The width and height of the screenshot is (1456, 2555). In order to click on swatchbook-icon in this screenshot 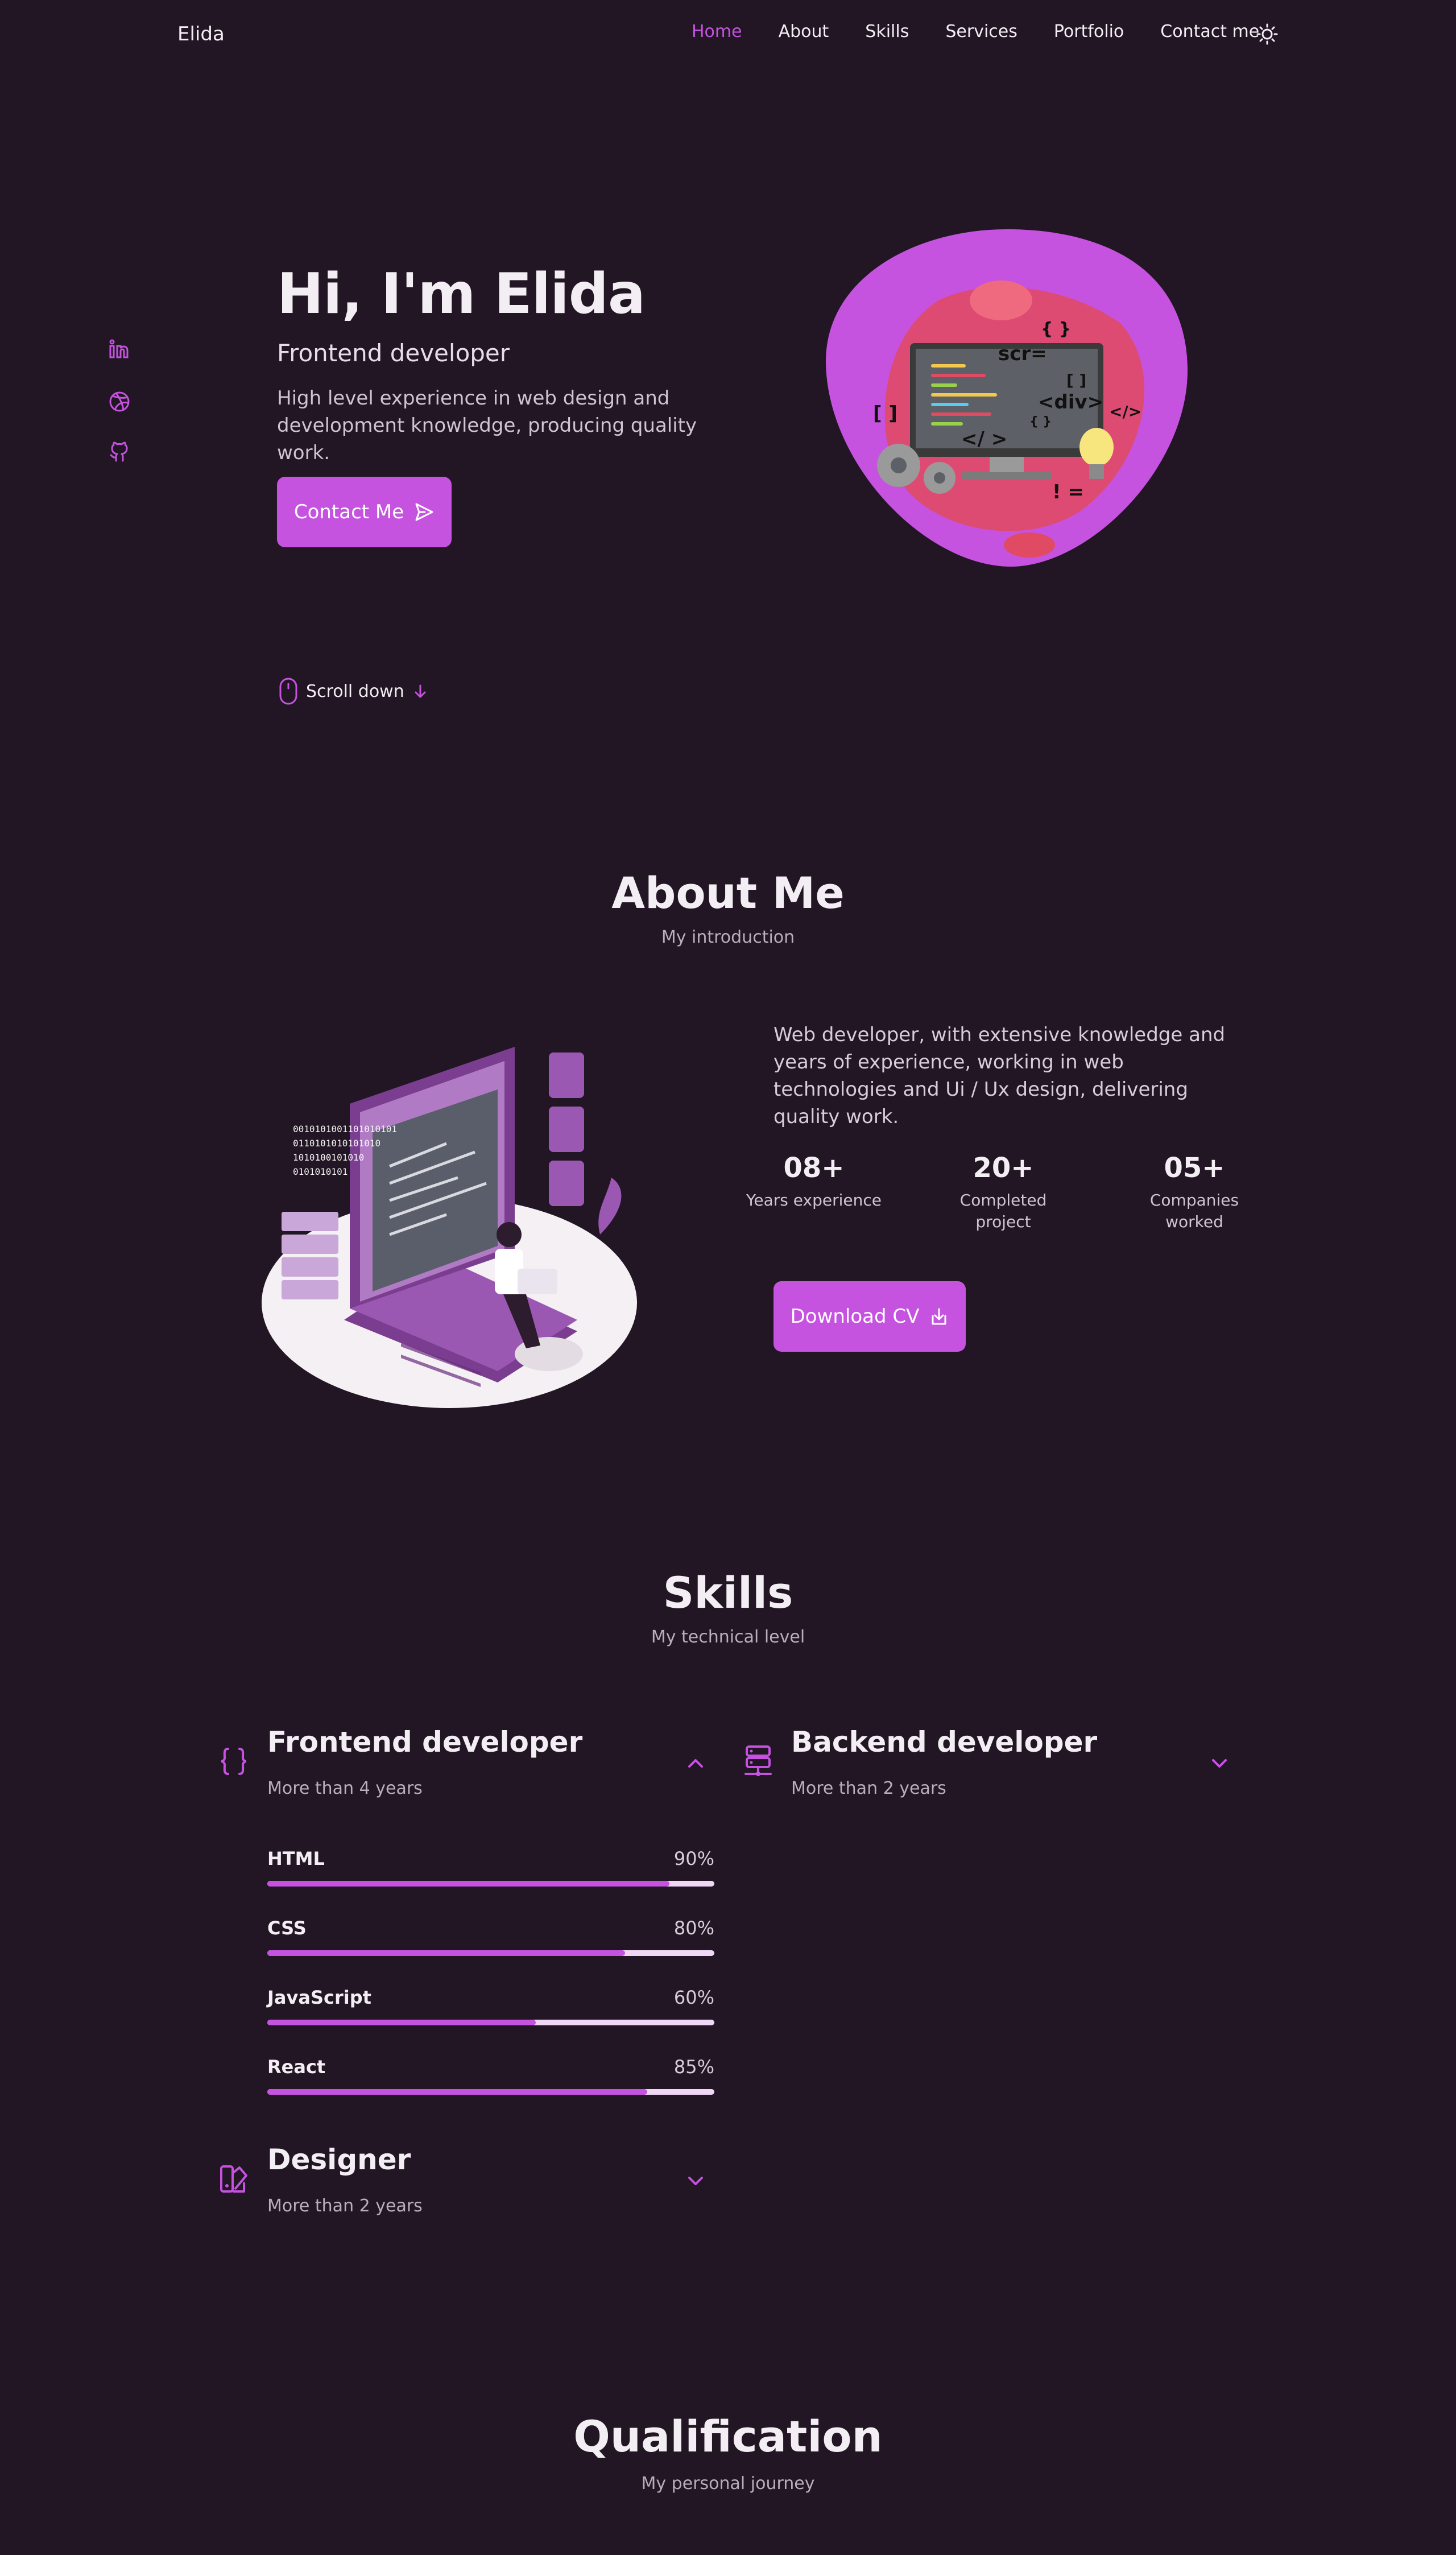, I will do `click(233, 2179)`.